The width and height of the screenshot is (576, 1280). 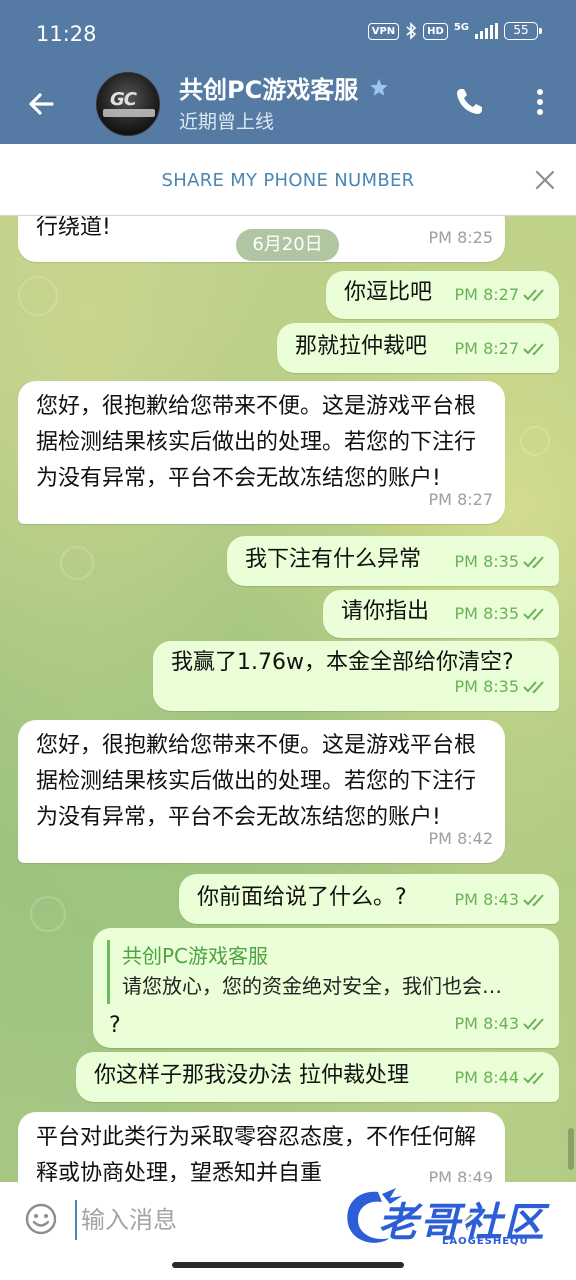 What do you see at coordinates (540, 102) in the screenshot?
I see `more-vert-icon` at bounding box center [540, 102].